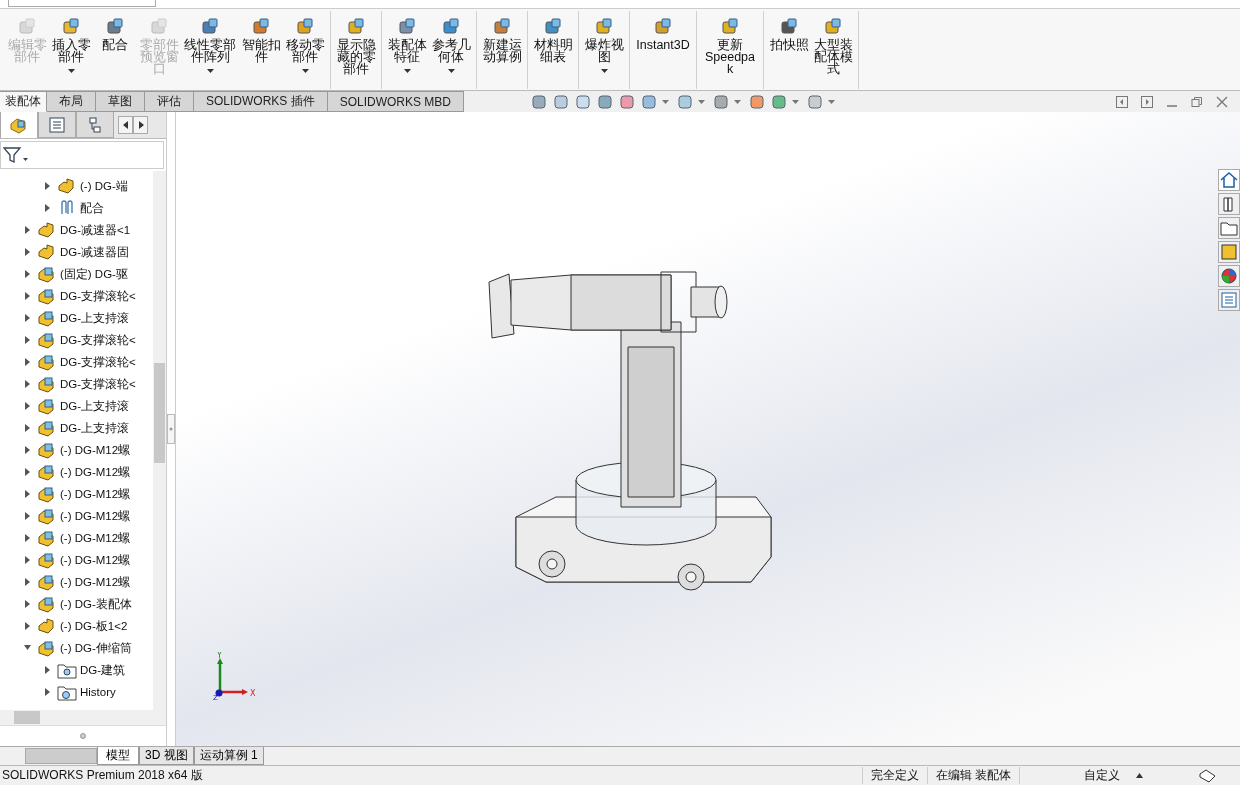 Image resolution: width=1240 pixels, height=785 pixels. What do you see at coordinates (730, 53) in the screenshot?
I see `toolbar-button: 更新 Speedpak` at bounding box center [730, 53].